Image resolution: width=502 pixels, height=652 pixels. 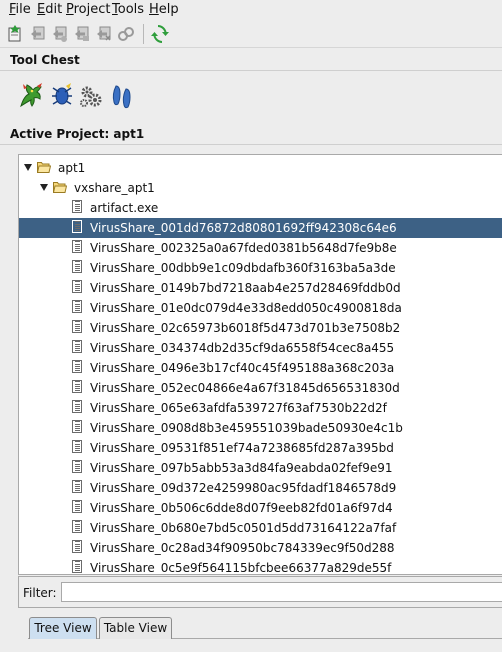 What do you see at coordinates (164, 10) in the screenshot?
I see `menu-help: Help` at bounding box center [164, 10].